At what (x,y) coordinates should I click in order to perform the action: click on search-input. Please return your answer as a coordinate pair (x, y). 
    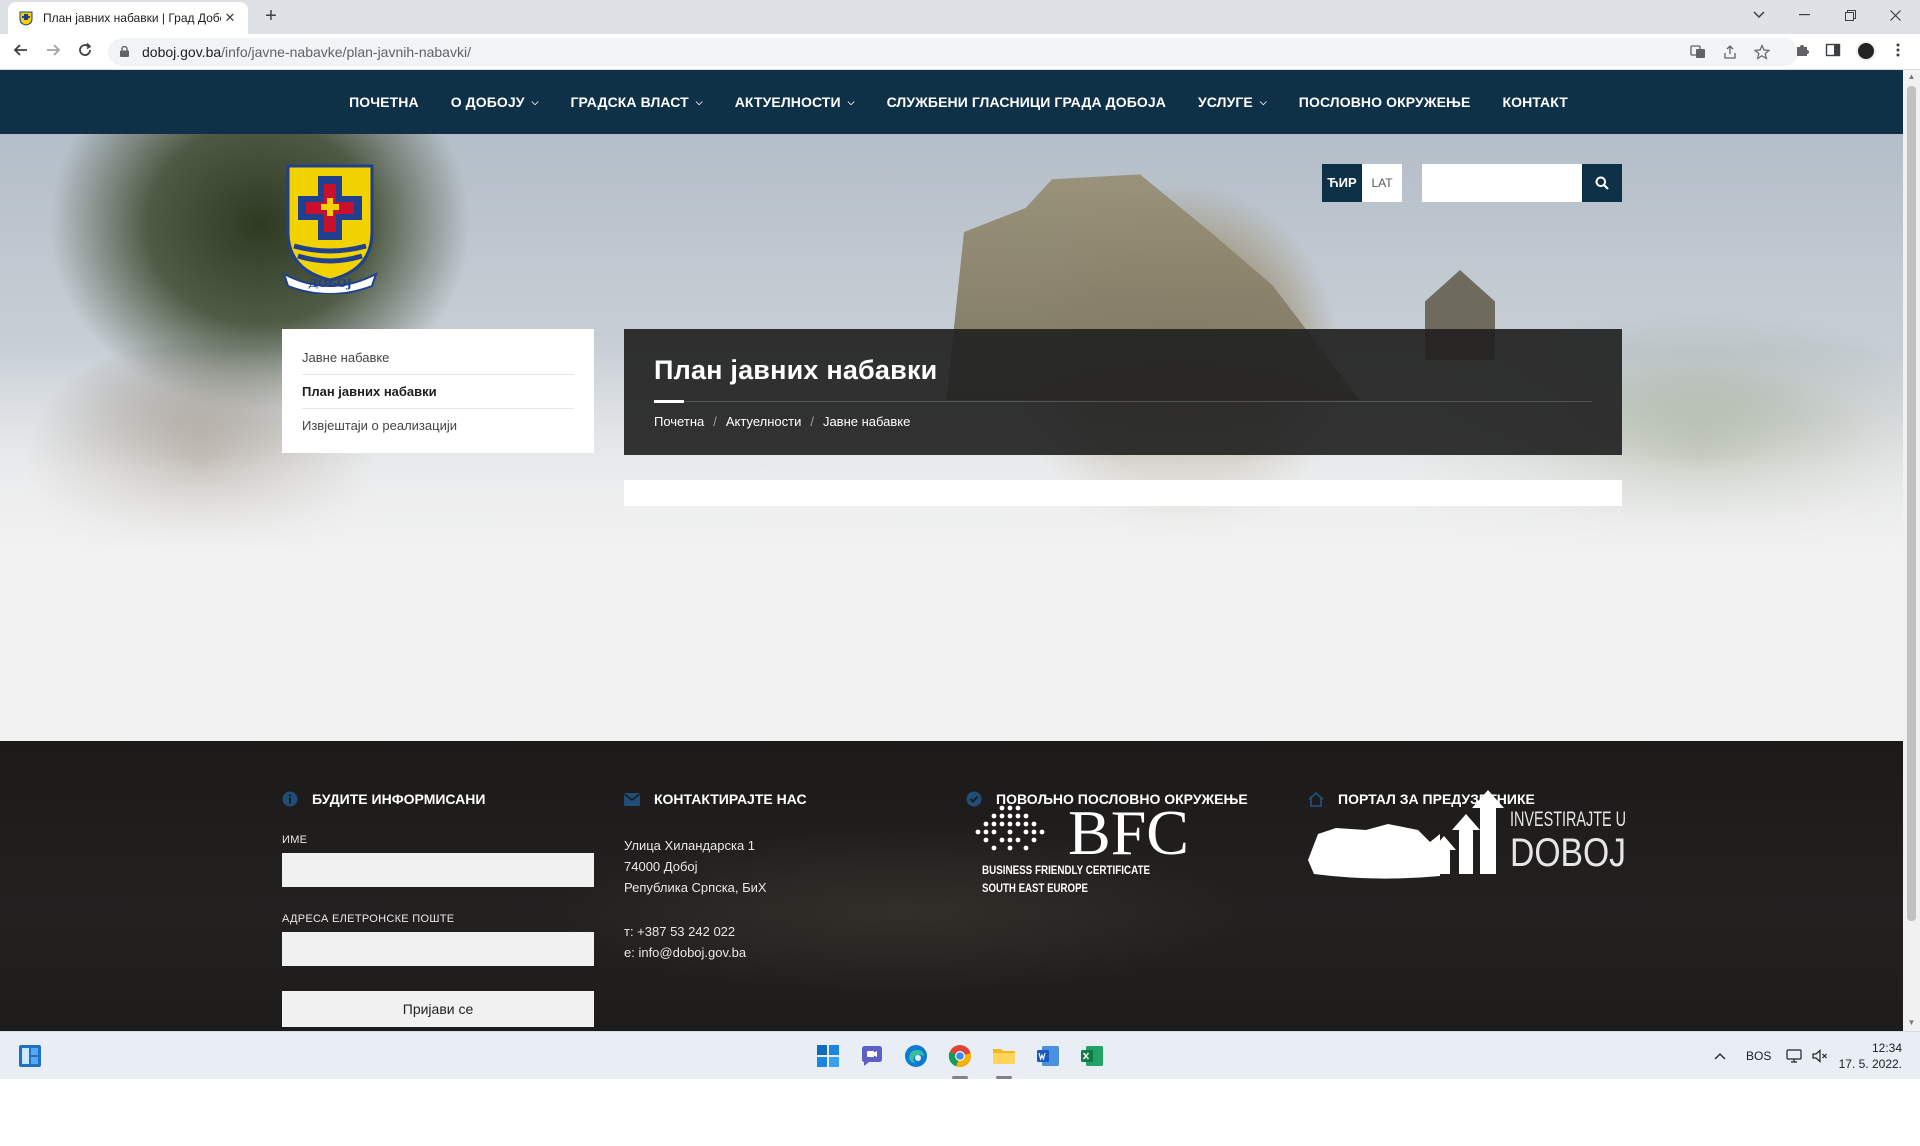
    Looking at the image, I should click on (1502, 183).